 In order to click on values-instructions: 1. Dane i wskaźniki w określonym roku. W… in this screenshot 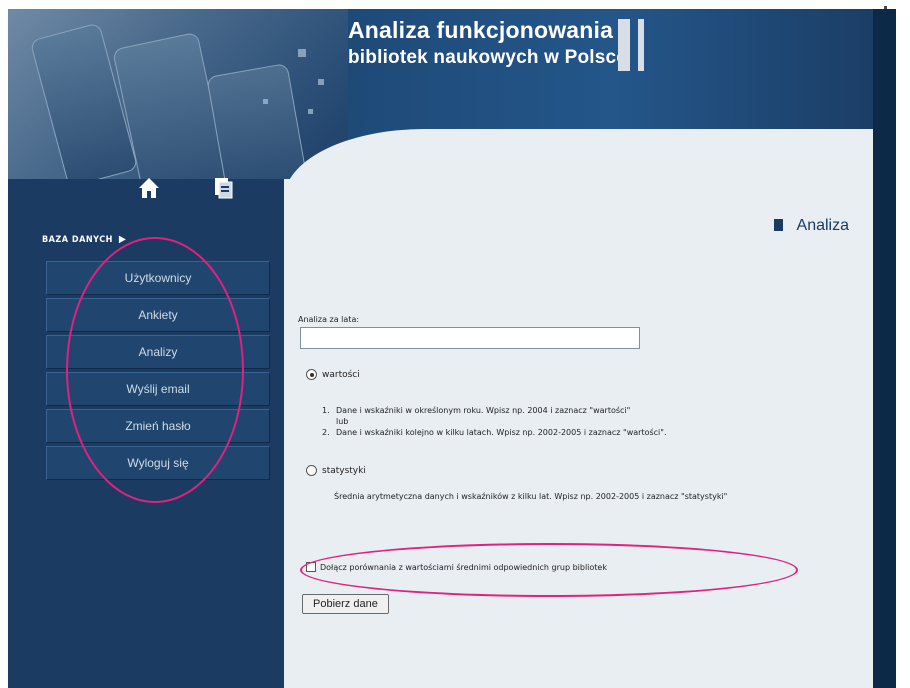, I will do `click(592, 421)`.